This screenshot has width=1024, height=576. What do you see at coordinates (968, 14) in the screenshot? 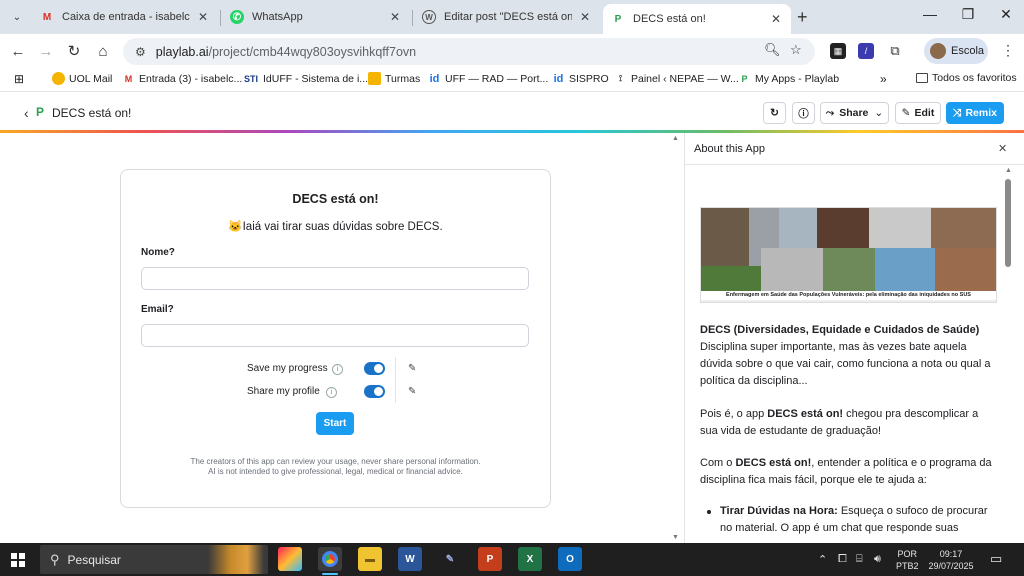
I see `restore-icon: ❐` at bounding box center [968, 14].